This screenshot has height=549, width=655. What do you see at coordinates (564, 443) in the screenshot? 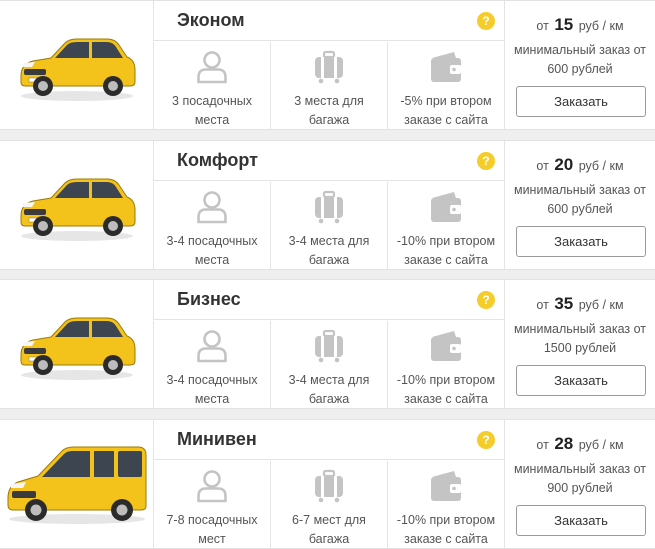
I see `price-value: 28` at bounding box center [564, 443].